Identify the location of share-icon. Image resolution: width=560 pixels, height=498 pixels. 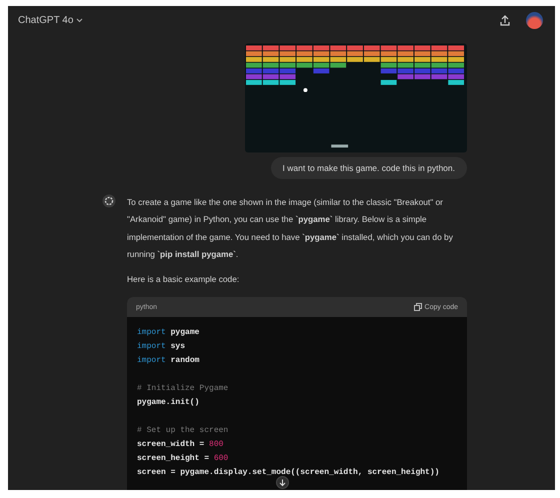
(505, 20).